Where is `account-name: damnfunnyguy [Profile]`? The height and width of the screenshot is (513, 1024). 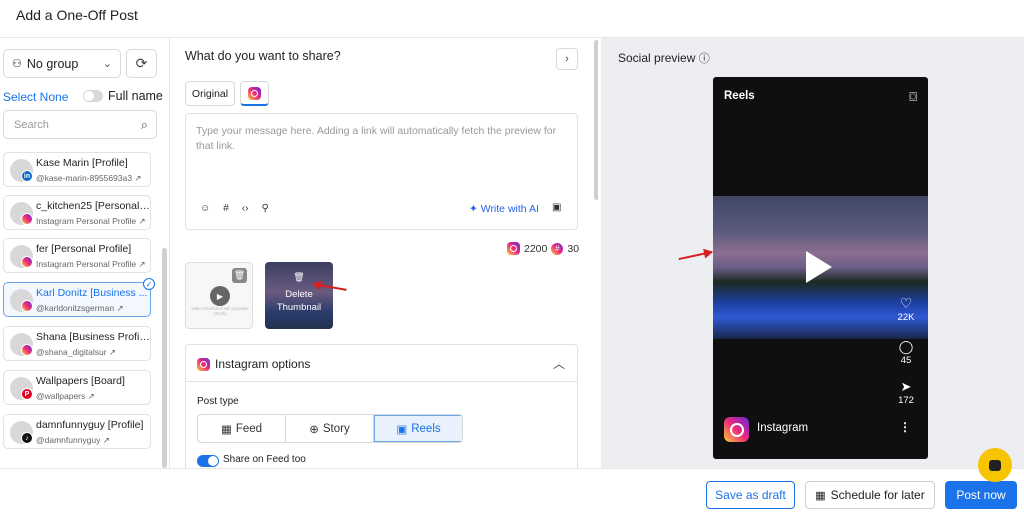 account-name: damnfunnyguy [Profile] is located at coordinates (90, 425).